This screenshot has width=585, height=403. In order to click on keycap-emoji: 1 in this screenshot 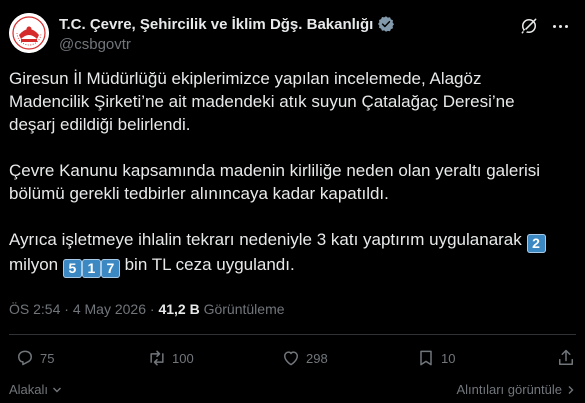, I will do `click(91, 268)`.